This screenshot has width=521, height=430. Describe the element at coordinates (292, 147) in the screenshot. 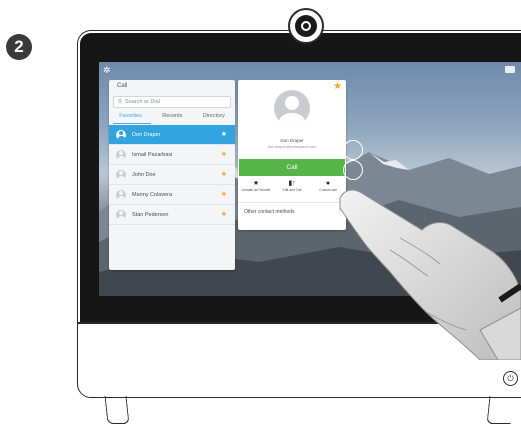

I see `contact-email: don.draper@someplace.com` at that location.